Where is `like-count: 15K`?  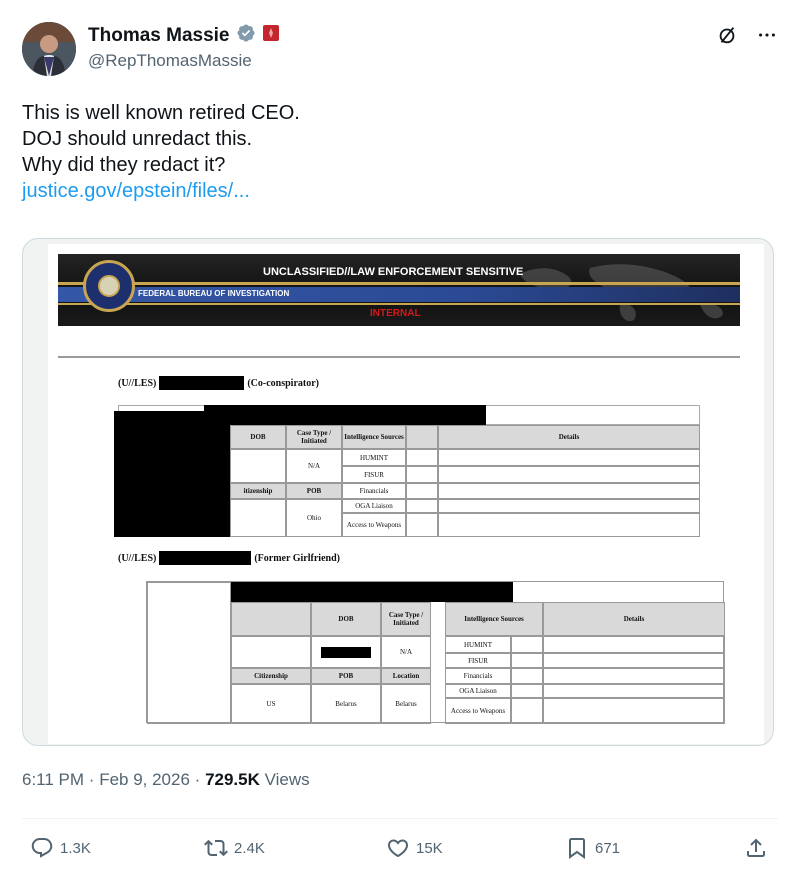
like-count: 15K is located at coordinates (429, 848).